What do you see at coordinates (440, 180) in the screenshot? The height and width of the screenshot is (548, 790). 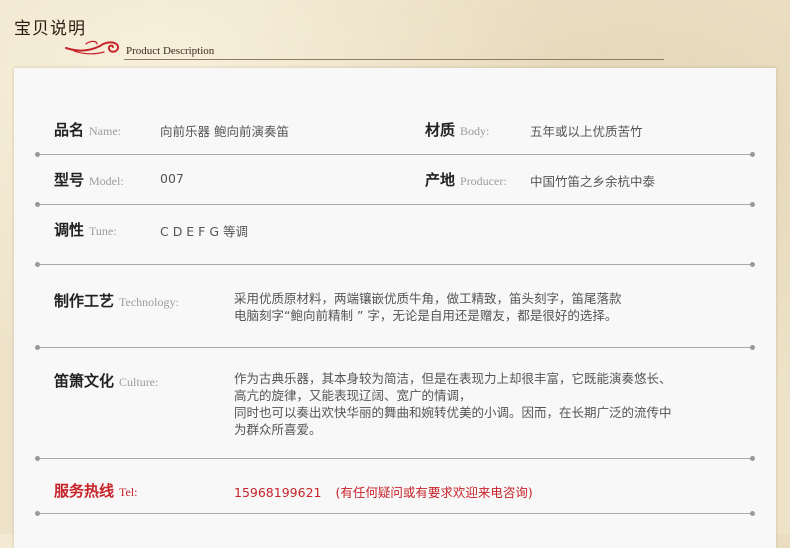 I see `producer-label-cn: 产地` at bounding box center [440, 180].